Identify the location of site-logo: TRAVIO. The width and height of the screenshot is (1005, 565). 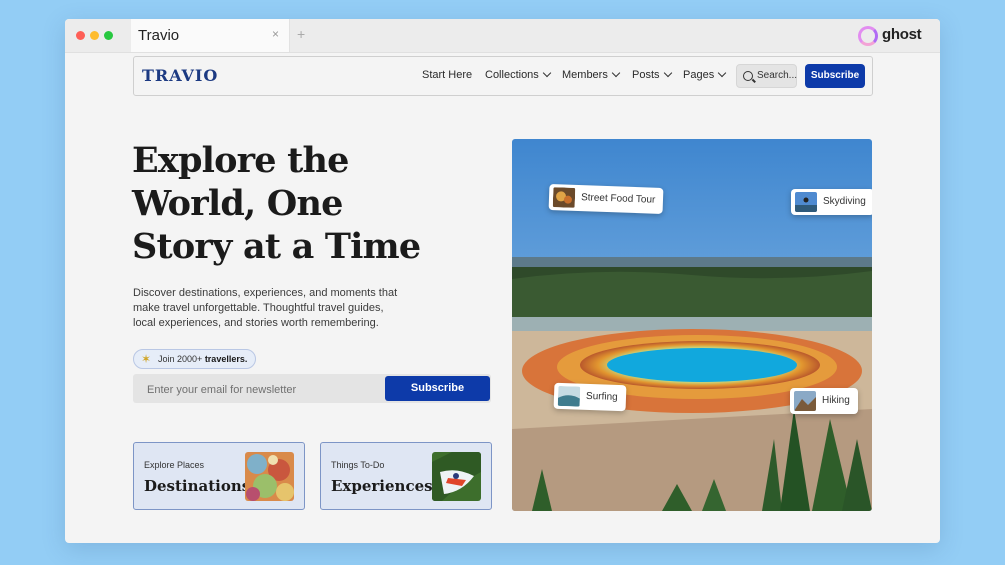
(180, 75).